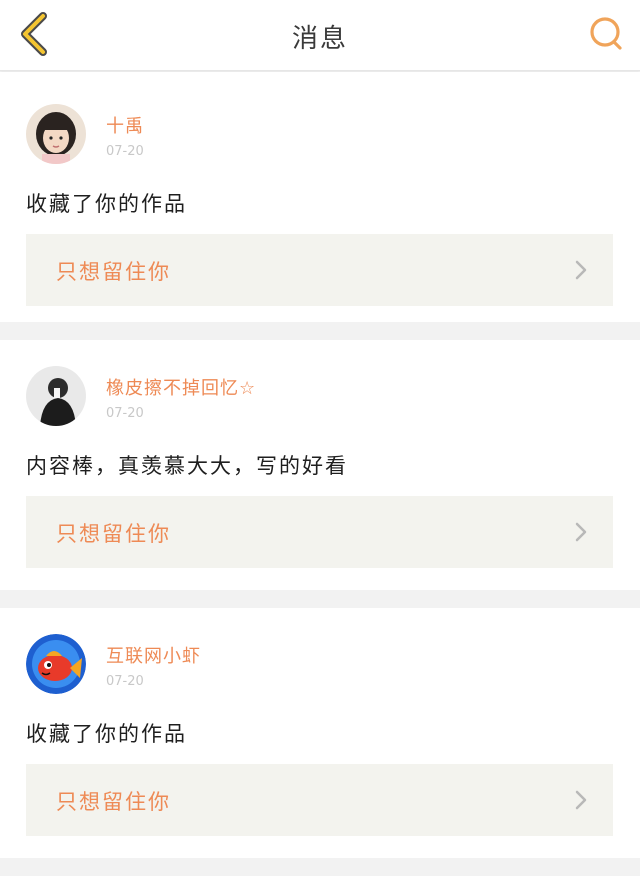 This screenshot has width=640, height=876. Describe the element at coordinates (181, 387) in the screenshot. I see `username: 橡皮擦不掉回忆☆` at that location.